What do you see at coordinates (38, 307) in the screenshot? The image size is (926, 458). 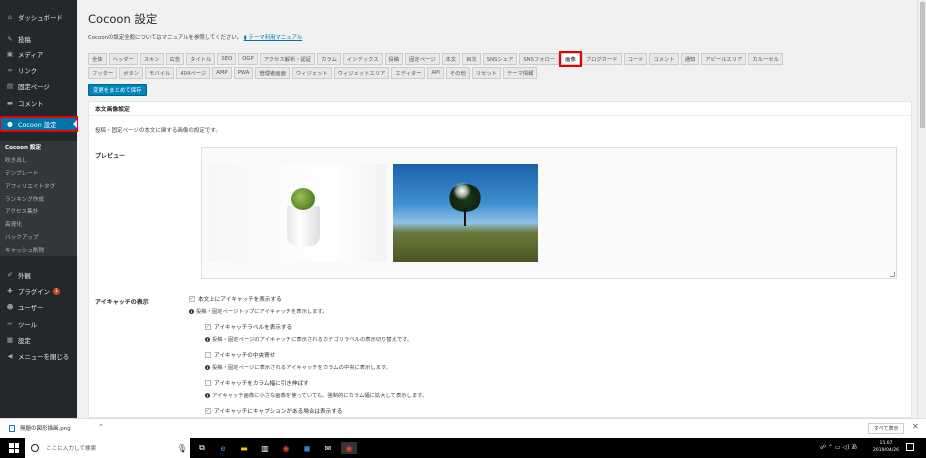 I see `sidebar-item-user: ☻ ユーザー` at bounding box center [38, 307].